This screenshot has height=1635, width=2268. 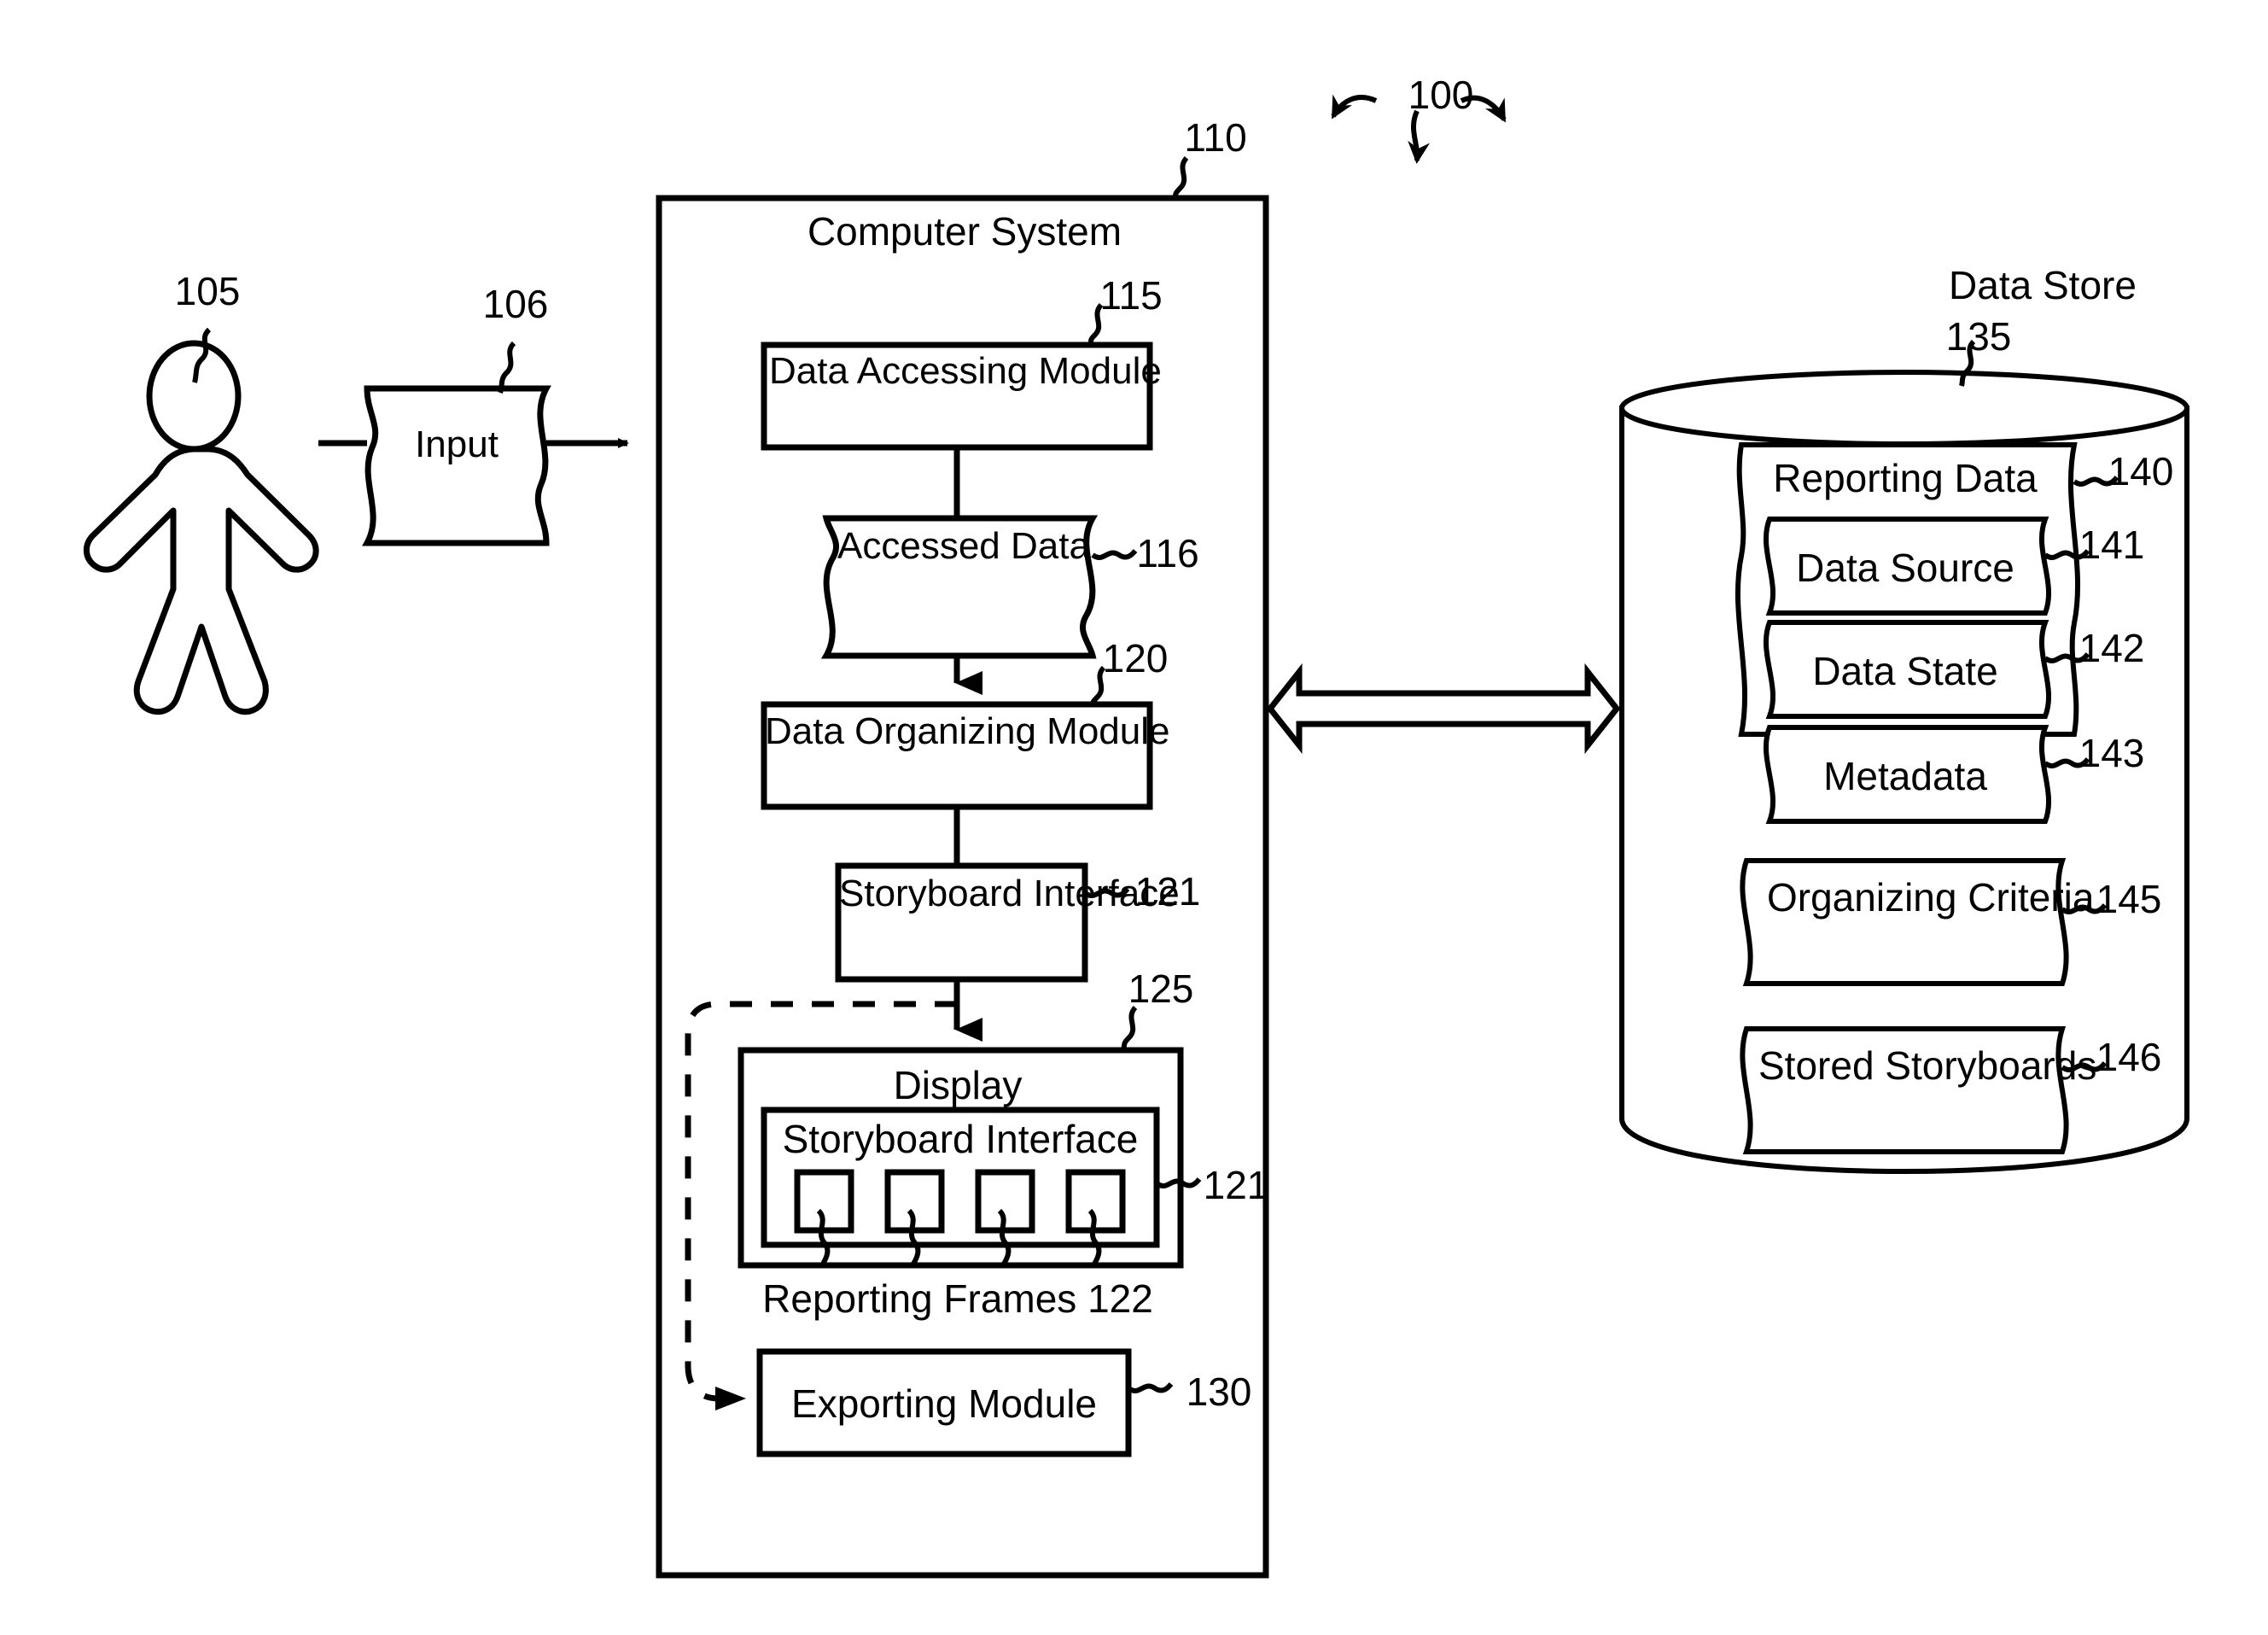 What do you see at coordinates (1161, 988) in the screenshot?
I see `ref-125: 125` at bounding box center [1161, 988].